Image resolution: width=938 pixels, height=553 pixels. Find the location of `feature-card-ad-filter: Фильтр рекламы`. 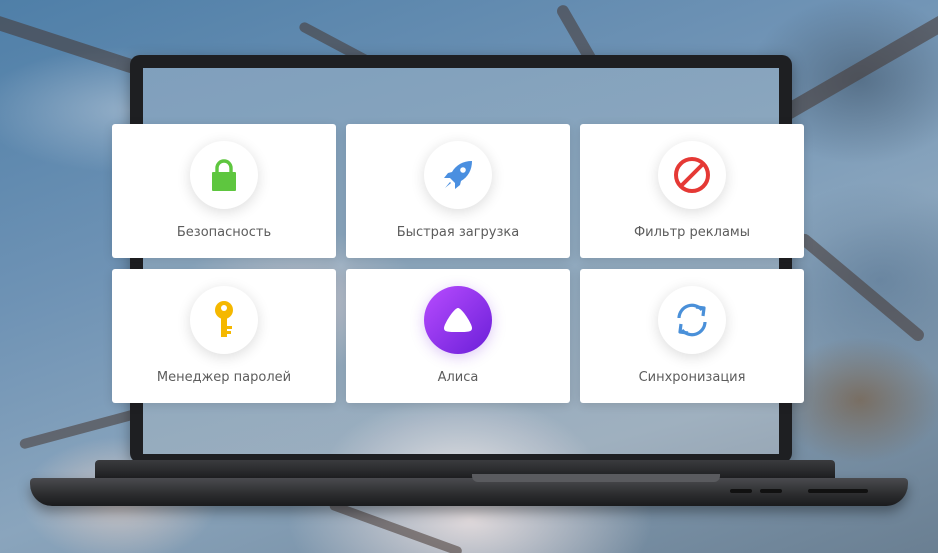

feature-card-ad-filter: Фильтр рекламы is located at coordinates (692, 191).